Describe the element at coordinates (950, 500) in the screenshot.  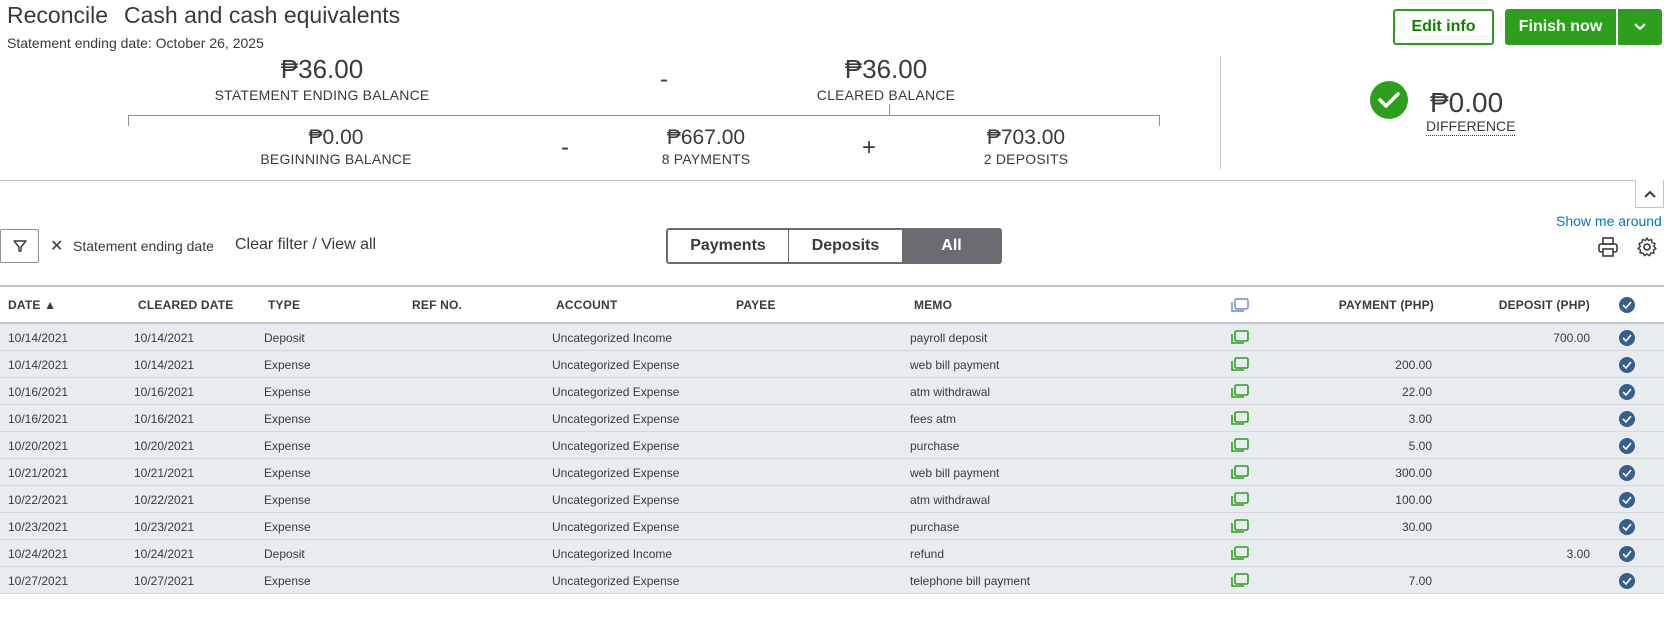
I see `cell-memo: atm withdrawal` at that location.